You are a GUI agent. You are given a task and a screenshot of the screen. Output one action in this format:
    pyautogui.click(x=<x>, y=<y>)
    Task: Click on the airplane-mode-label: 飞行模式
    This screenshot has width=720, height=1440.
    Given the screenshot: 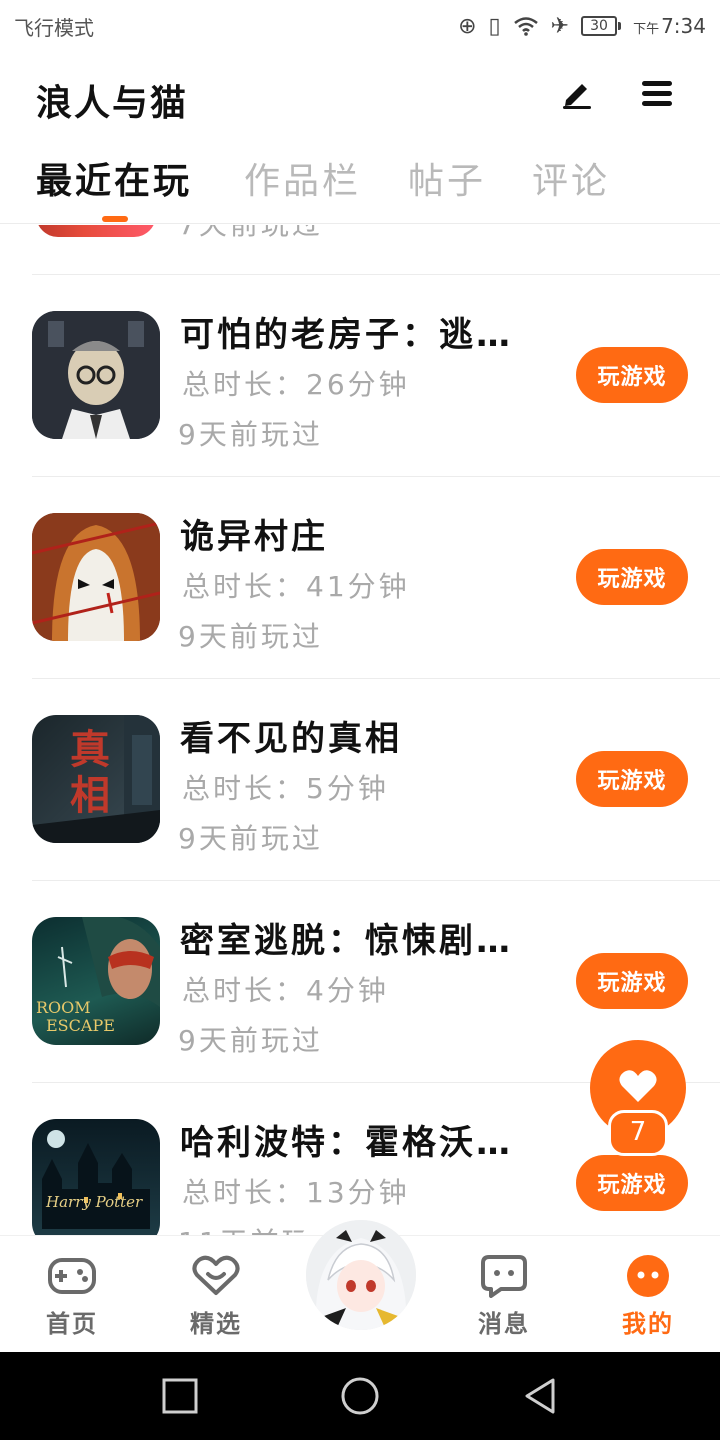 What is the action you would take?
    pyautogui.click(x=54, y=27)
    